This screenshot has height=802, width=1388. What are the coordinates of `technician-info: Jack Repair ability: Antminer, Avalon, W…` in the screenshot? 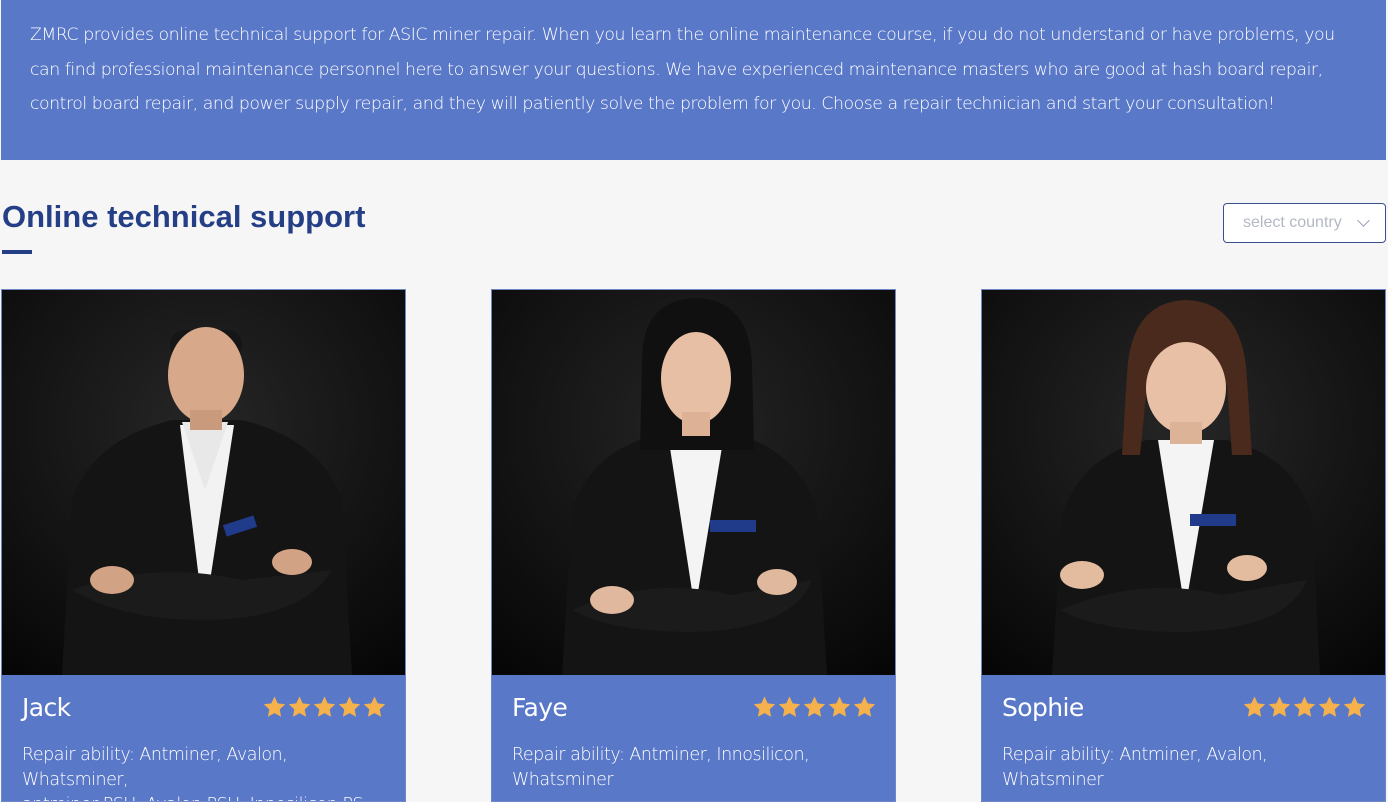 It's located at (203, 738).